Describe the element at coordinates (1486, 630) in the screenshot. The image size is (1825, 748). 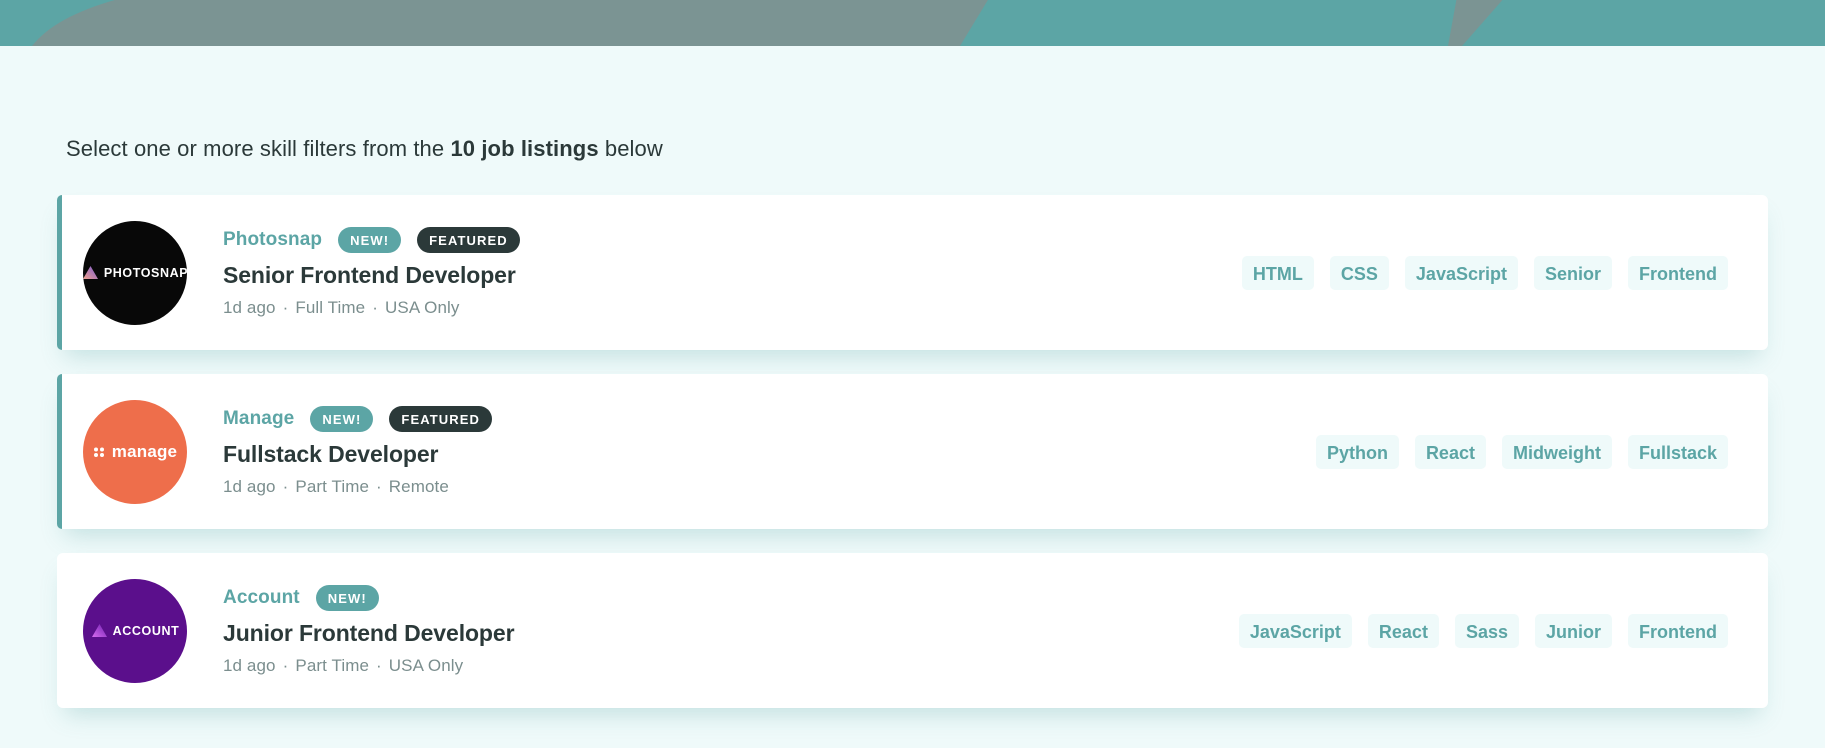
I see `skill-tag: Sass` at that location.